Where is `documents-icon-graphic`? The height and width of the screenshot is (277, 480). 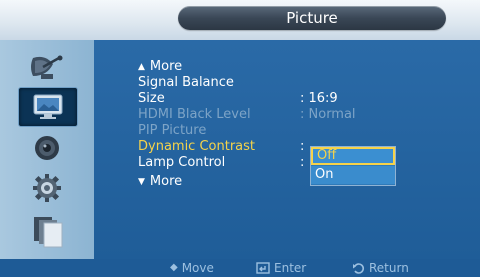 documents-icon-graphic is located at coordinates (48, 232).